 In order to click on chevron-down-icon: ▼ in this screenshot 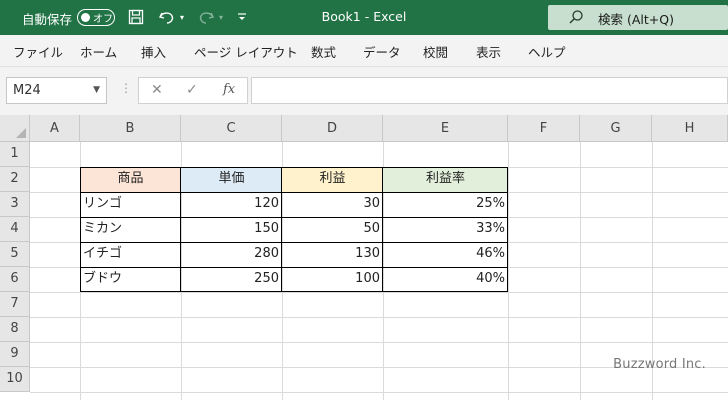, I will do `click(96, 90)`.